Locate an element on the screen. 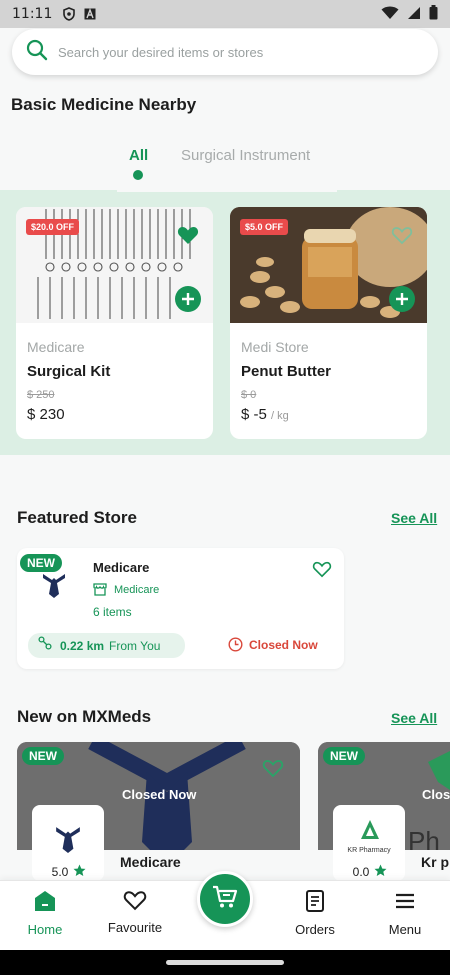 The width and height of the screenshot is (450, 975). nav-orders: Orders is located at coordinates (315, 913).